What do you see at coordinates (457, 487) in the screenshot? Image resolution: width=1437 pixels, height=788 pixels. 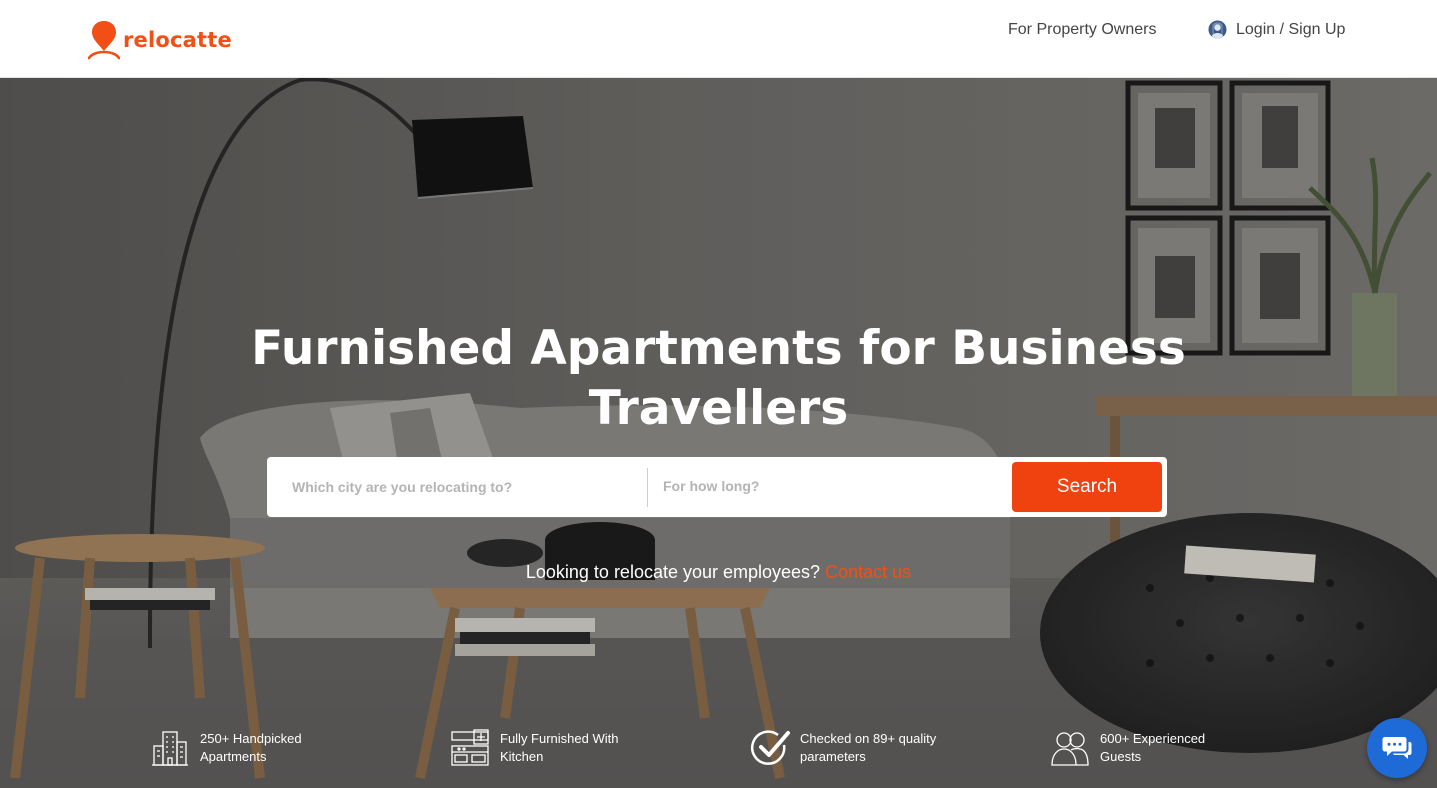 I see `city-input` at bounding box center [457, 487].